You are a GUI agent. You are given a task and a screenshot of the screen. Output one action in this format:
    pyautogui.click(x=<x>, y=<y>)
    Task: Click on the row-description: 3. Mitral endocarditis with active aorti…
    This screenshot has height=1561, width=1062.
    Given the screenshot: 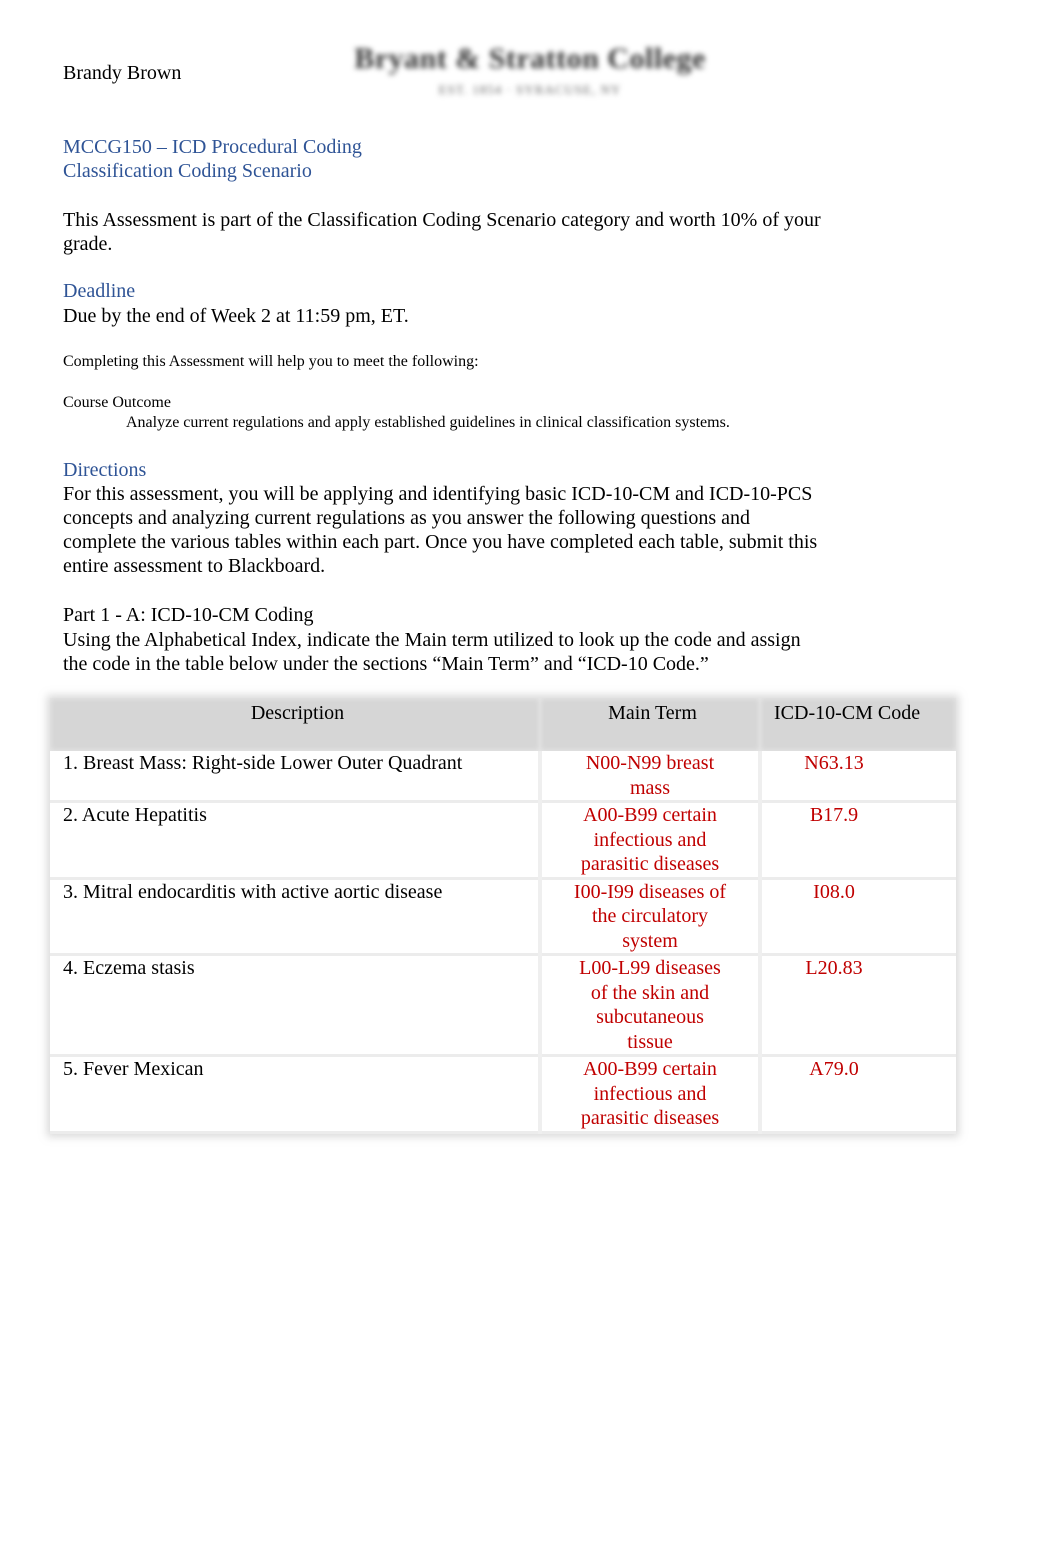 What is the action you would take?
    pyautogui.click(x=296, y=917)
    